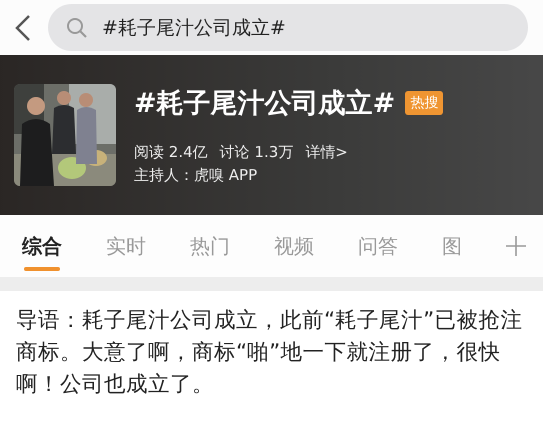 Image resolution: width=543 pixels, height=431 pixels. I want to click on search-text: #耗子尾汁公司成立#, so click(194, 28).